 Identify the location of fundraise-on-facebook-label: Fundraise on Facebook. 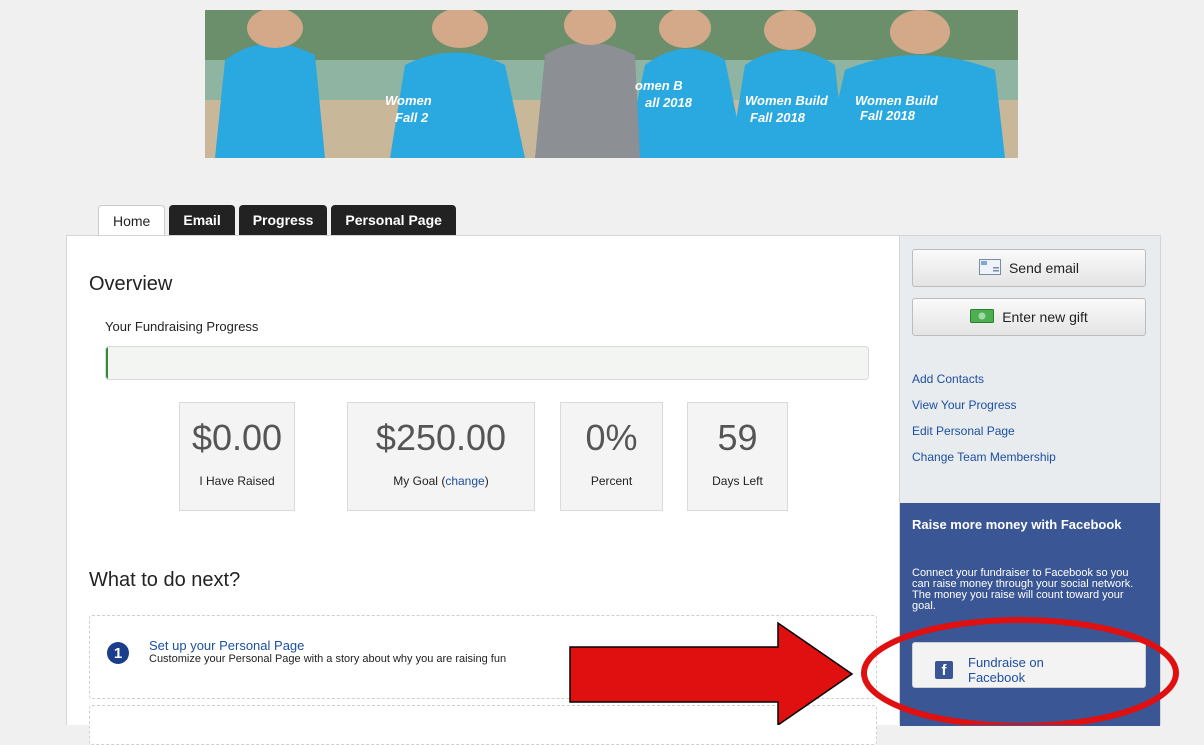
(1006, 670).